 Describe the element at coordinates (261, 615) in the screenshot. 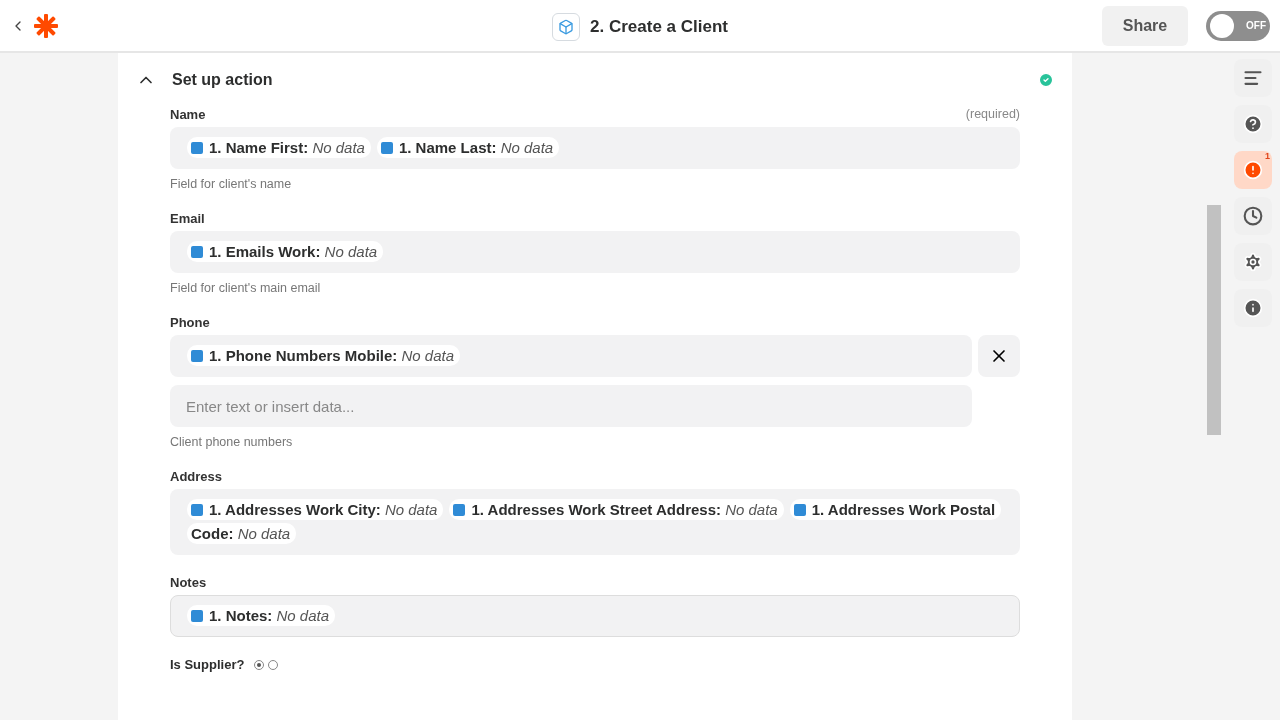

I see `data-token: 1. Notes: No data` at that location.